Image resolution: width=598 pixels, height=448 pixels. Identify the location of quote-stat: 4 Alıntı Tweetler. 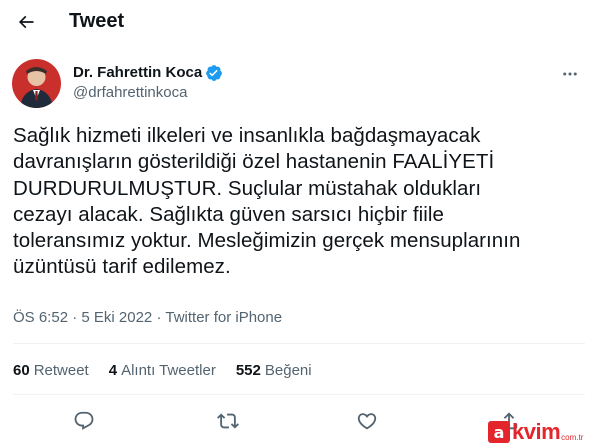
(162, 371).